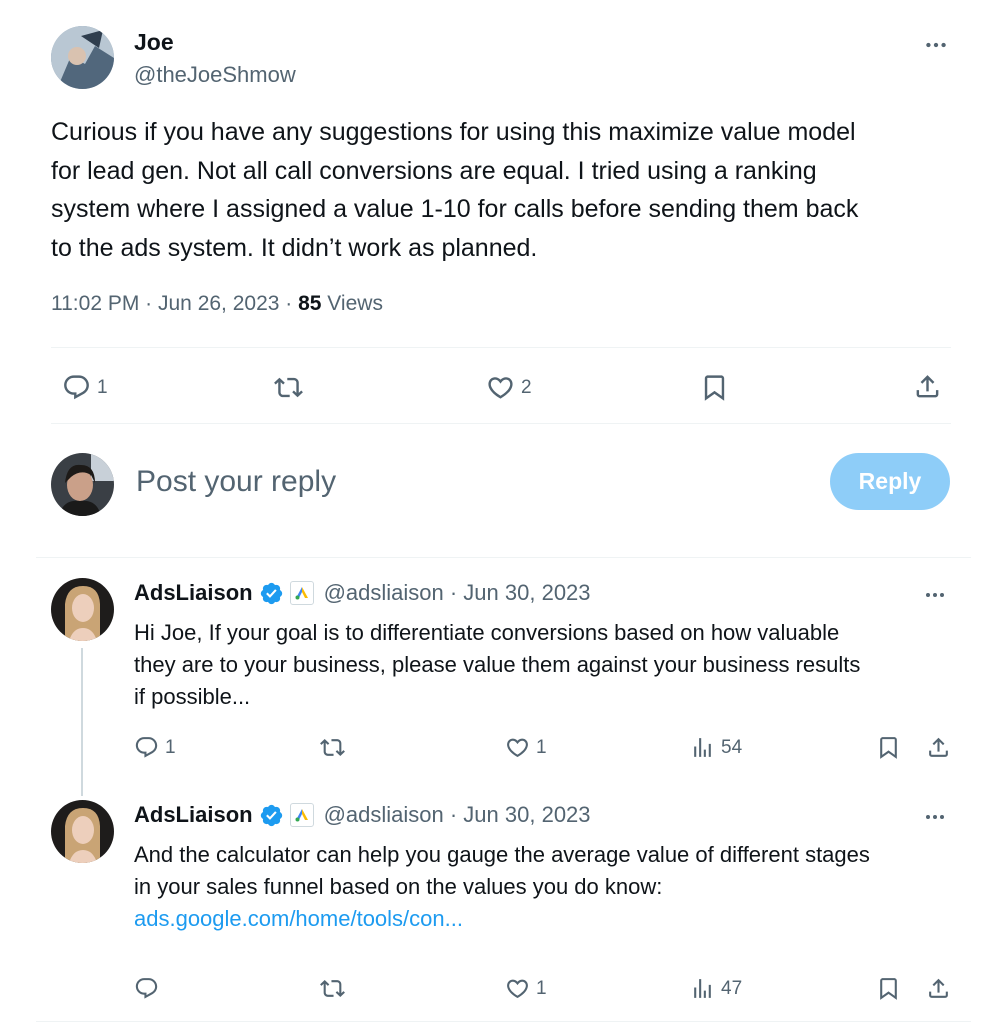  I want to click on author-name: Joe, so click(154, 42).